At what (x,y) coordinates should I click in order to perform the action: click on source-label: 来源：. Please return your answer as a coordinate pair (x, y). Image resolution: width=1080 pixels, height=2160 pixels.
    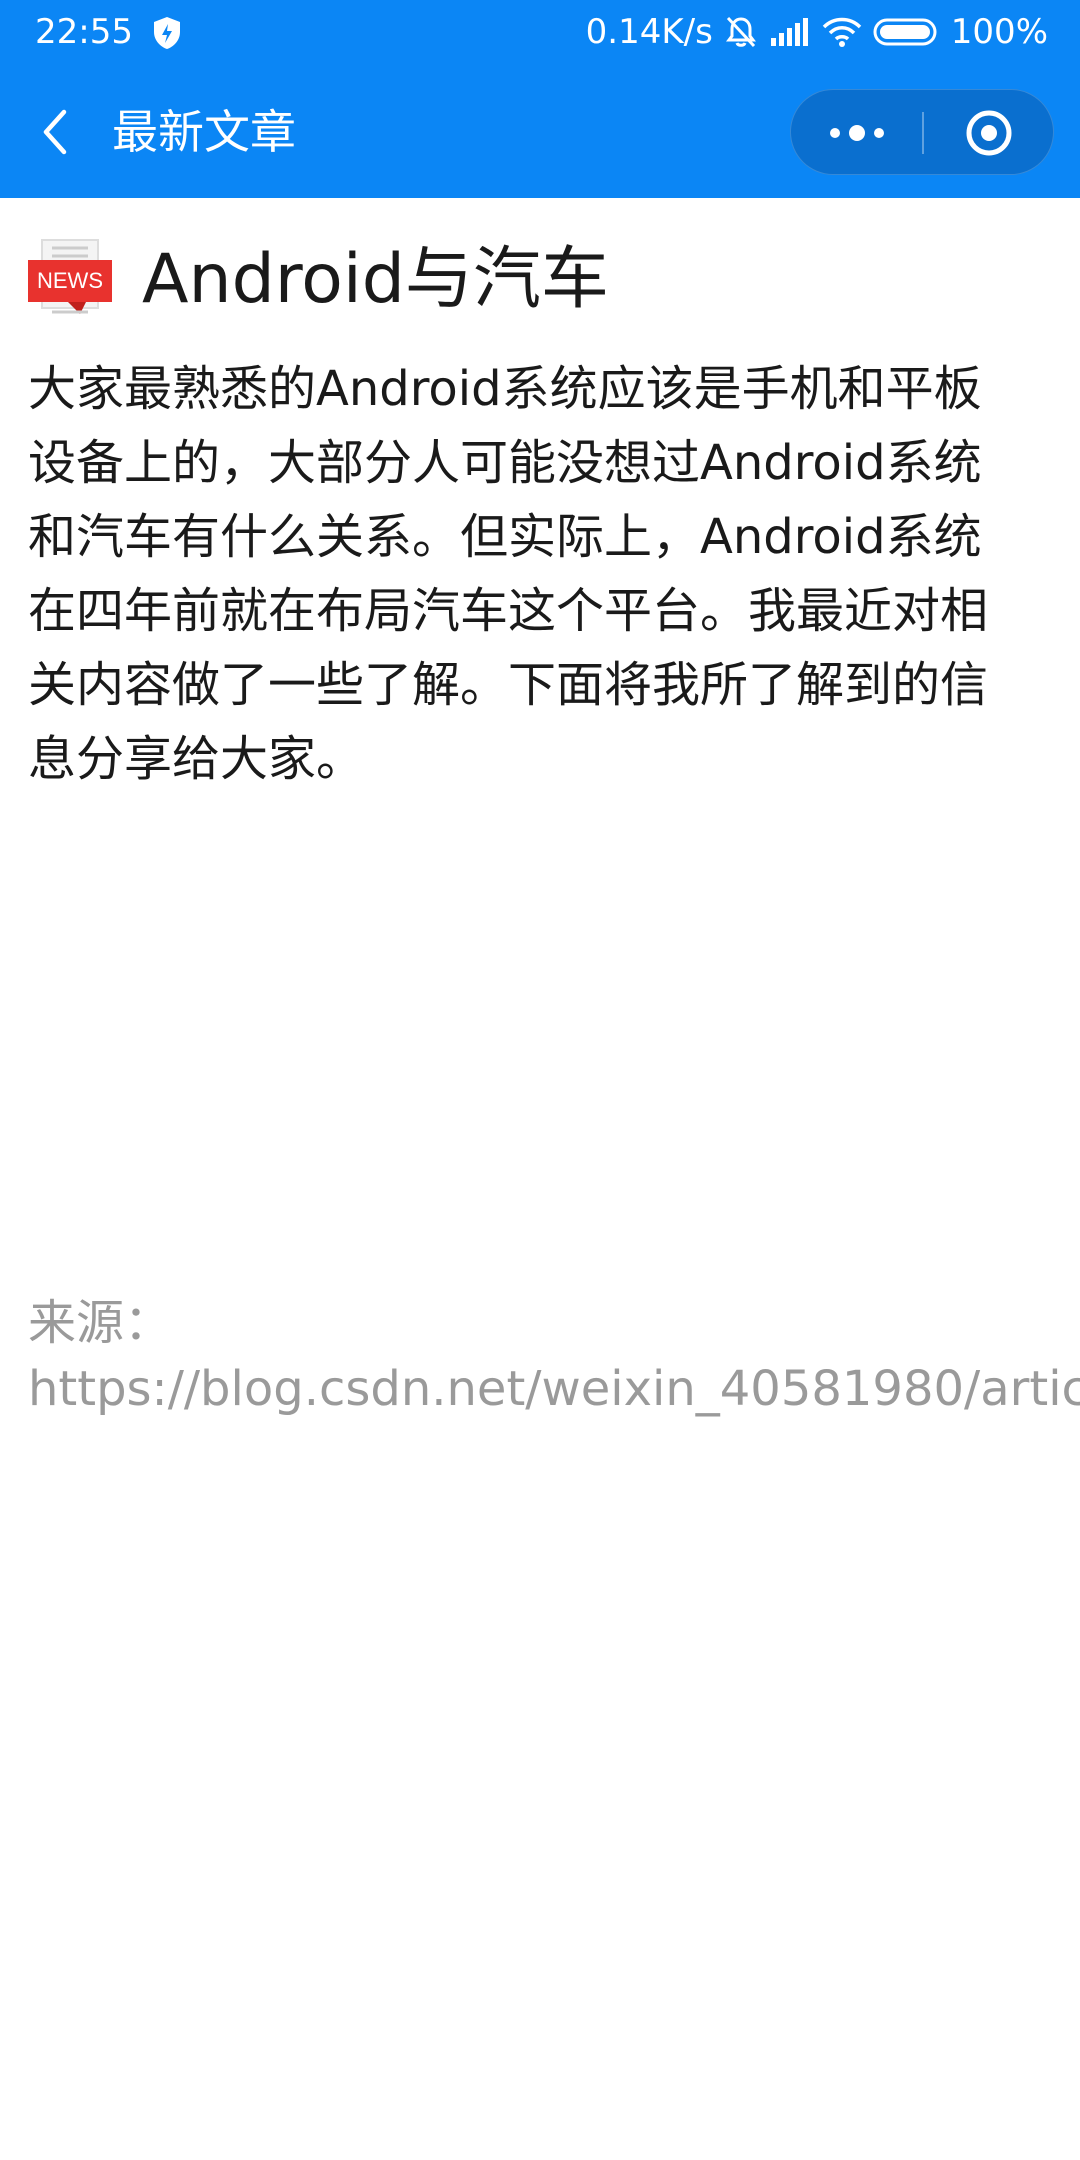
    Looking at the image, I should click on (100, 1323).